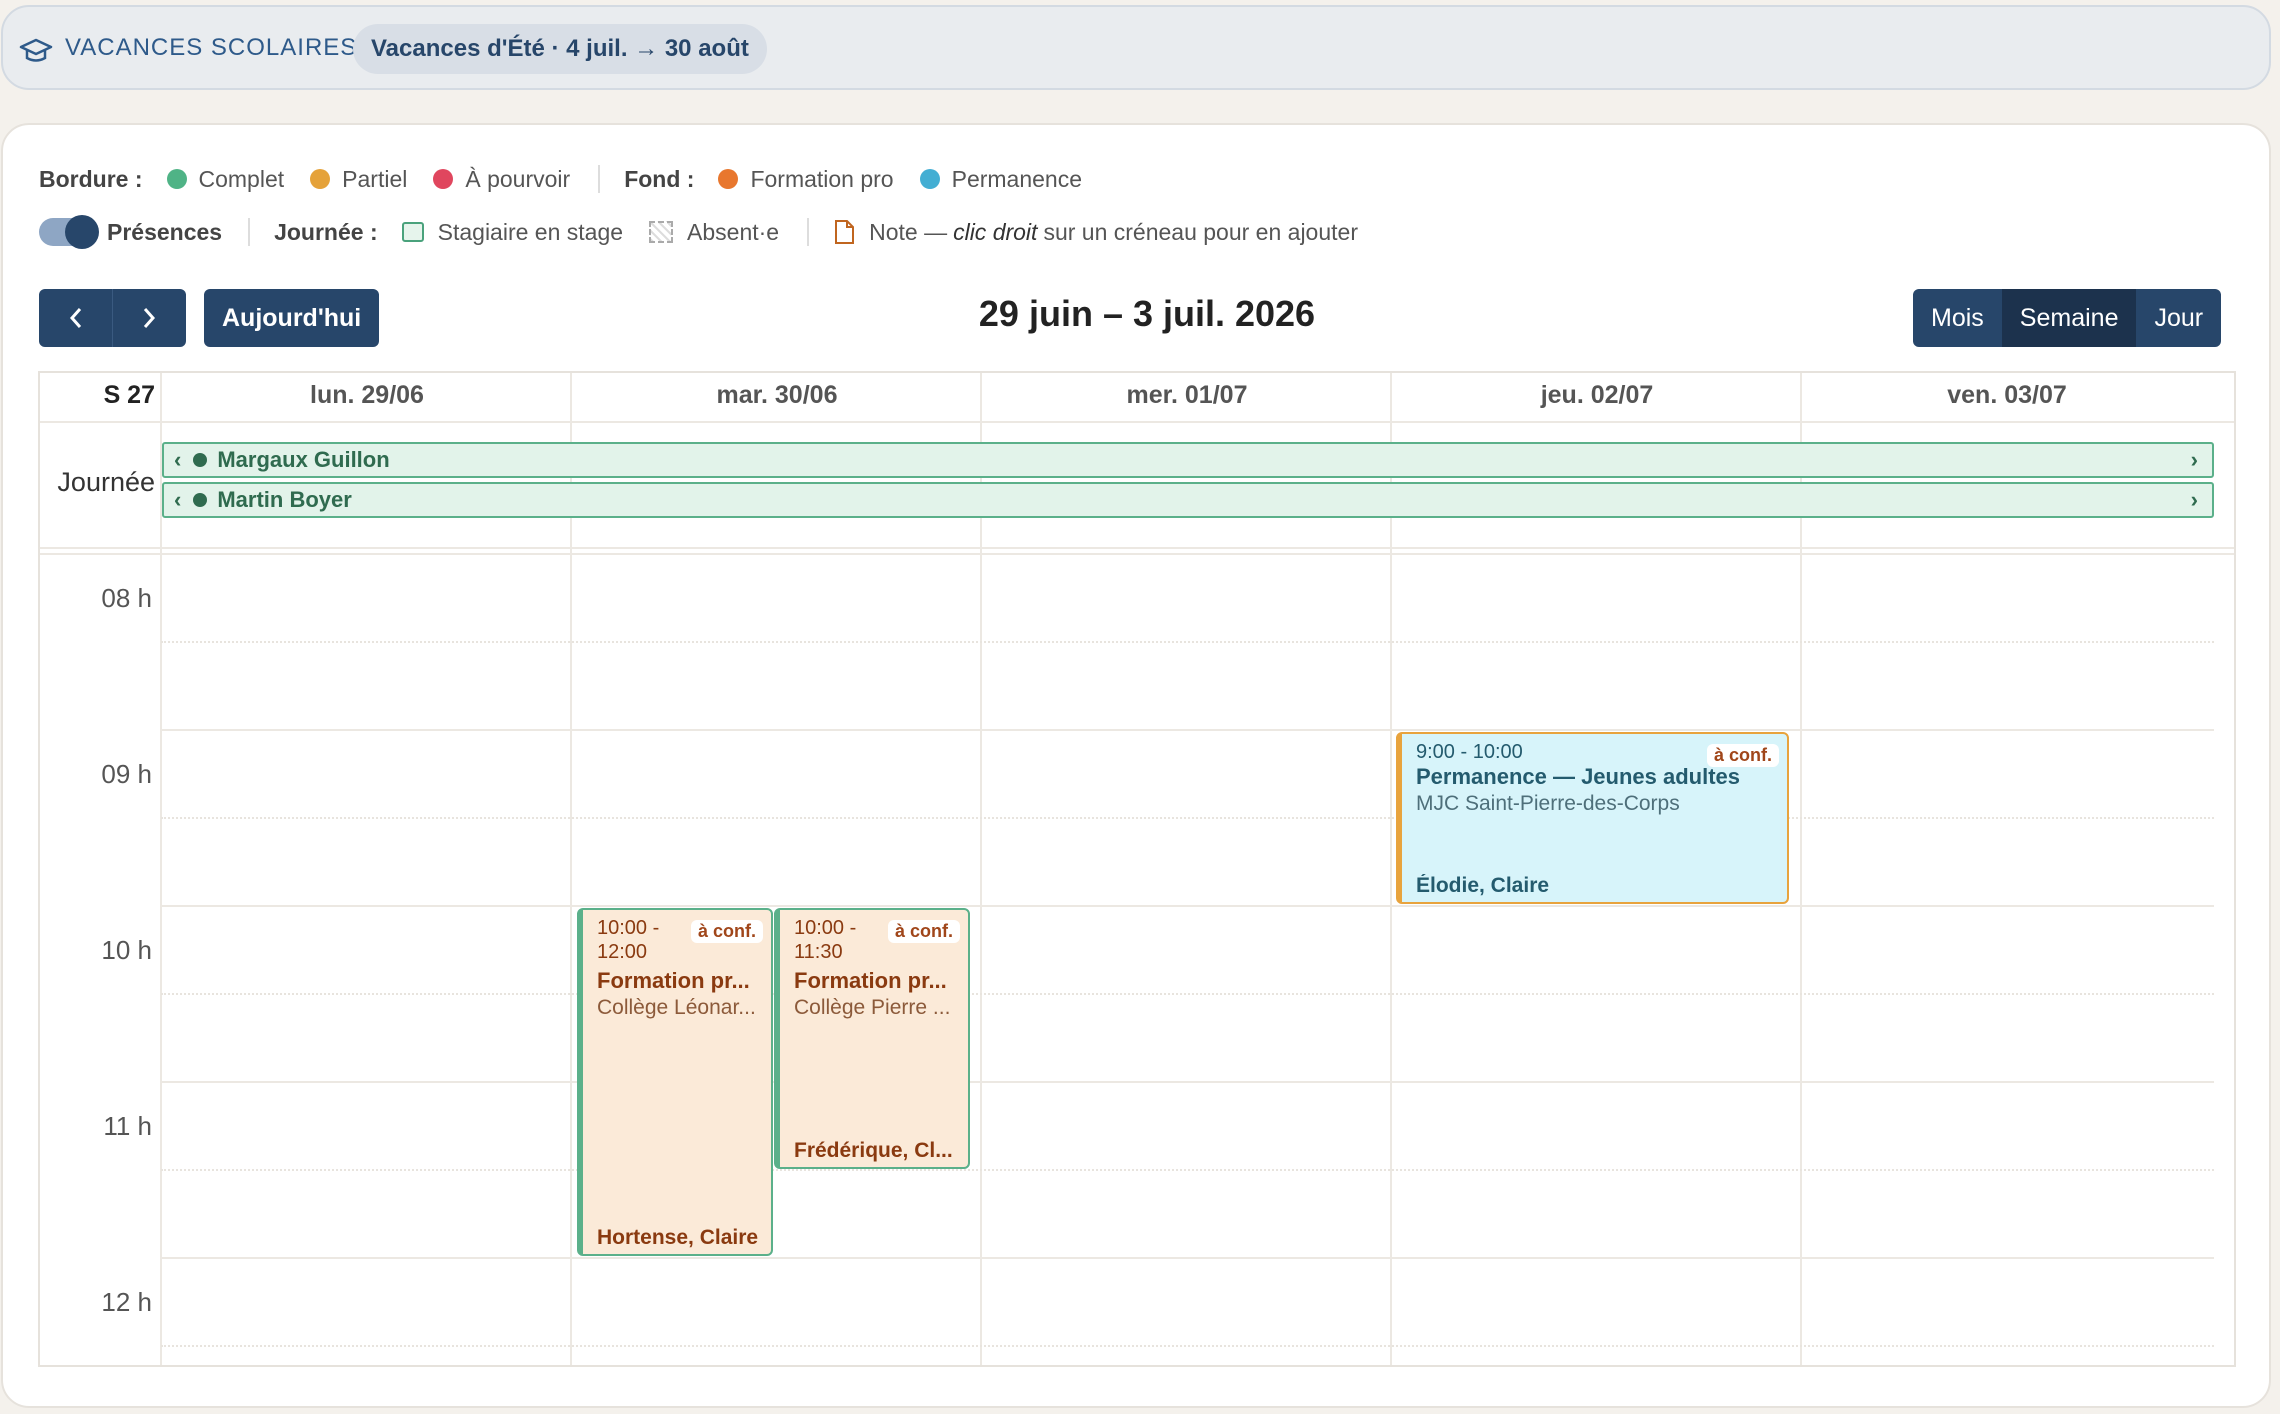  What do you see at coordinates (1578, 776) in the screenshot?
I see `event-title: Permanence — Jeunes adultes` at bounding box center [1578, 776].